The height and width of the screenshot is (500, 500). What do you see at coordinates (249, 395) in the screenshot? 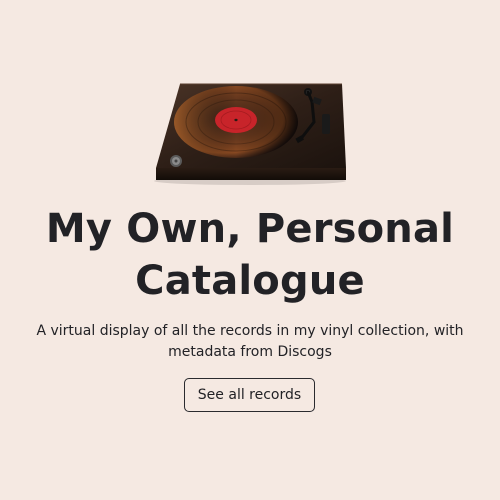
I see `see-all-records-button: See all records` at bounding box center [249, 395].